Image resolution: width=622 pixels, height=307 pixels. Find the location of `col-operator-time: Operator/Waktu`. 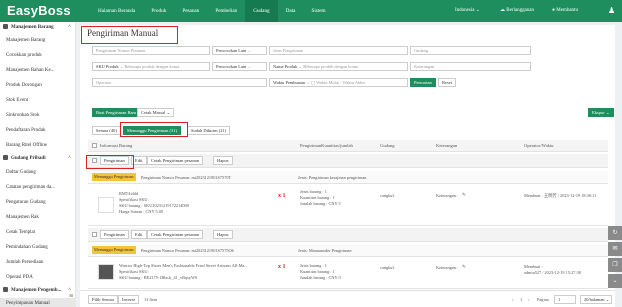

col-operator-time: Operator/Waktu is located at coordinates (539, 145).